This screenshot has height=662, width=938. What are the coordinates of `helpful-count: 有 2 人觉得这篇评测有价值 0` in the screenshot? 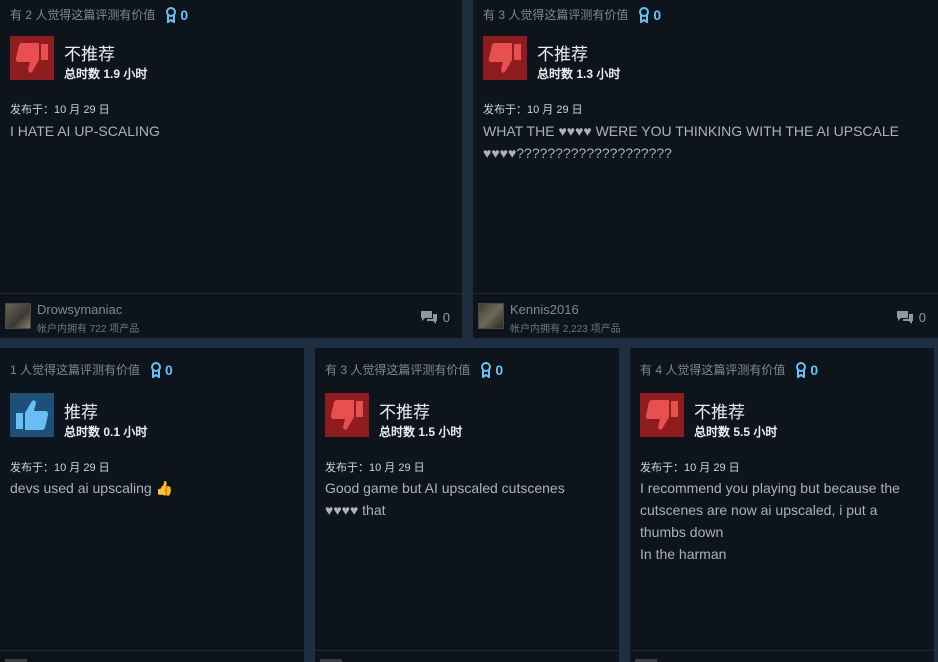 It's located at (99, 14).